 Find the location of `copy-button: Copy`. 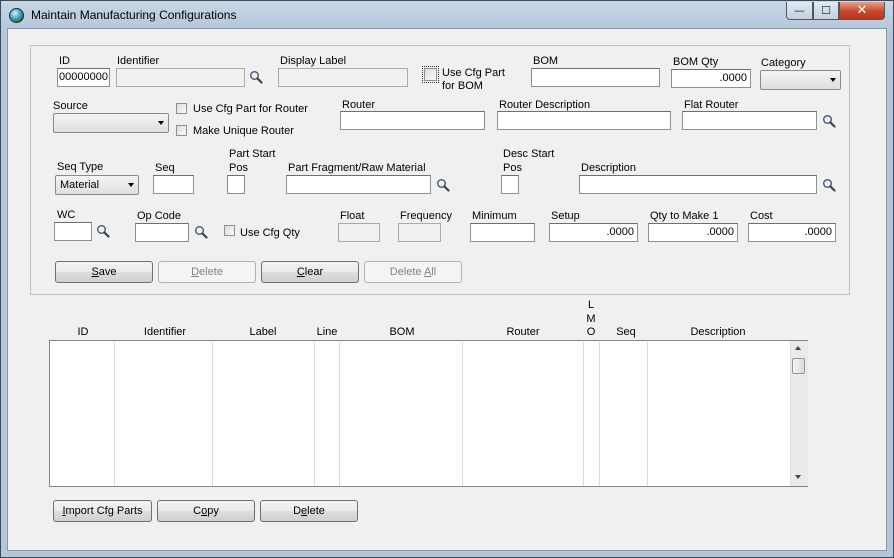

copy-button: Copy is located at coordinates (206, 511).